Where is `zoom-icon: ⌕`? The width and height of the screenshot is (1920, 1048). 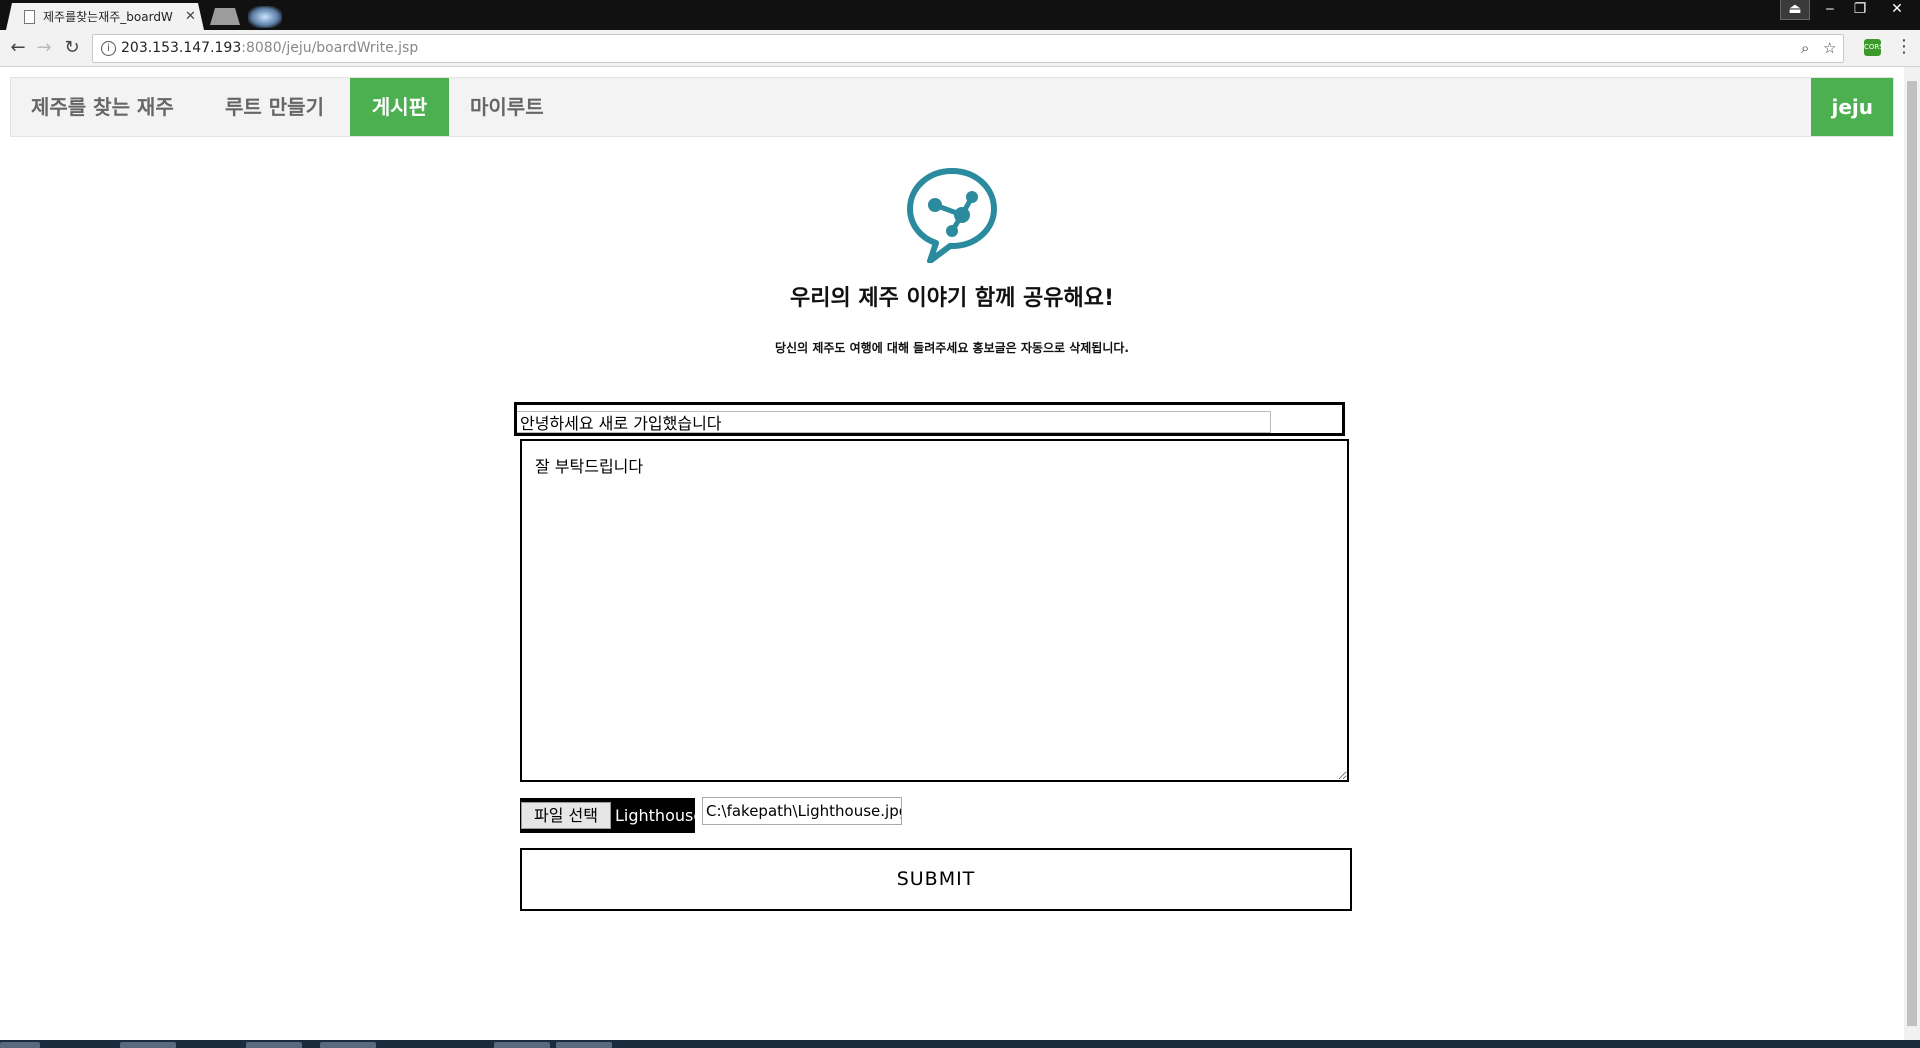
zoom-icon: ⌕ is located at coordinates (1805, 48).